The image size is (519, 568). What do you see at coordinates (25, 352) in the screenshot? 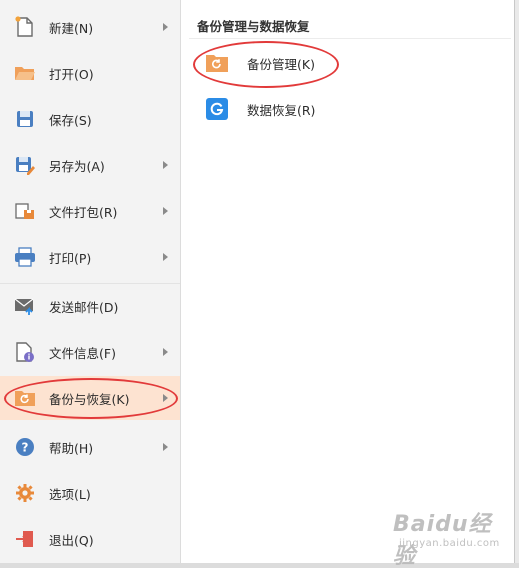
I see `file-info-icon` at bounding box center [25, 352].